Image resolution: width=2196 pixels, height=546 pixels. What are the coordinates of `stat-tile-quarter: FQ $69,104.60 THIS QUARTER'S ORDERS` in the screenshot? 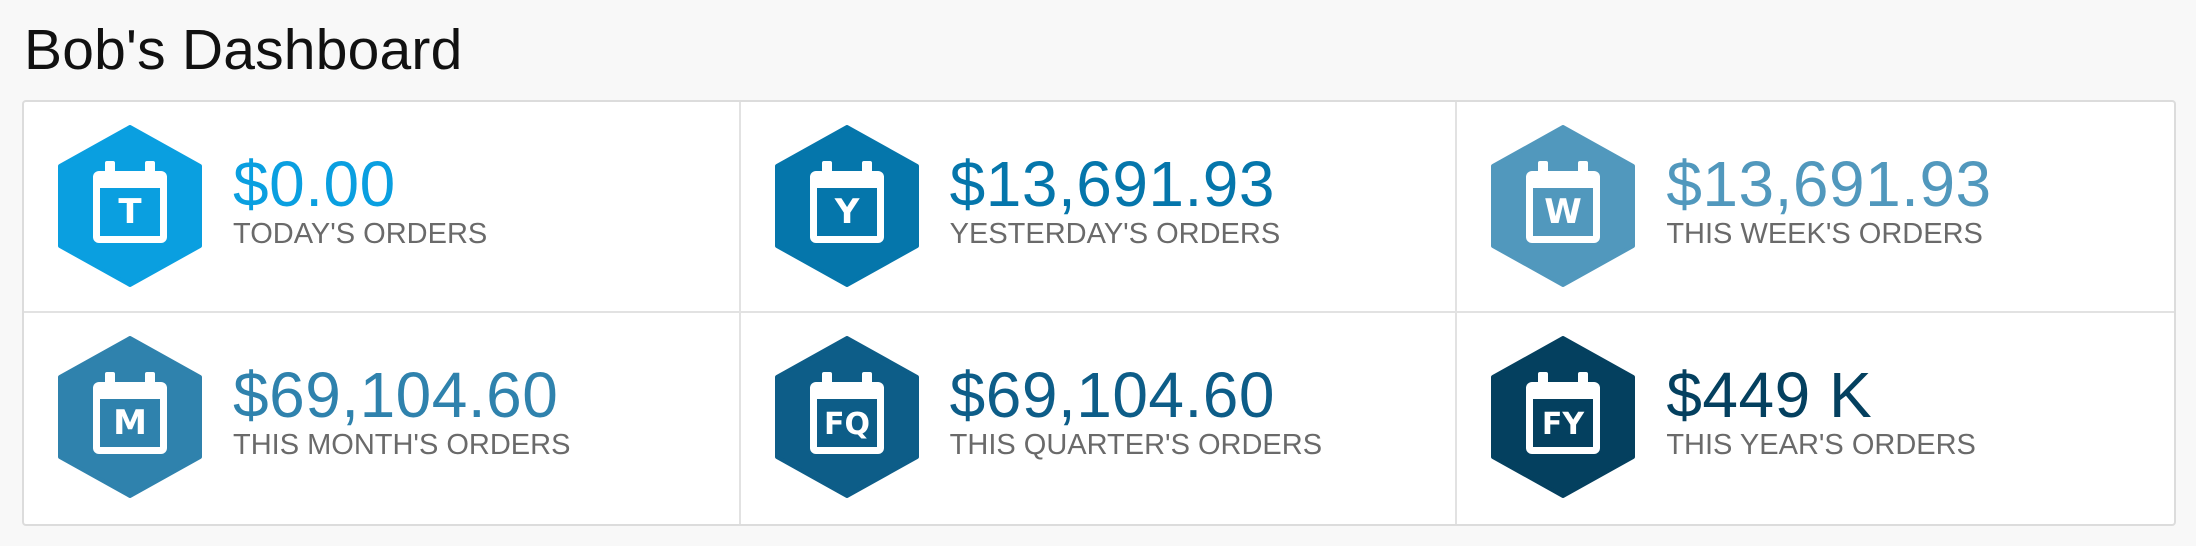 It's located at (1099, 418).